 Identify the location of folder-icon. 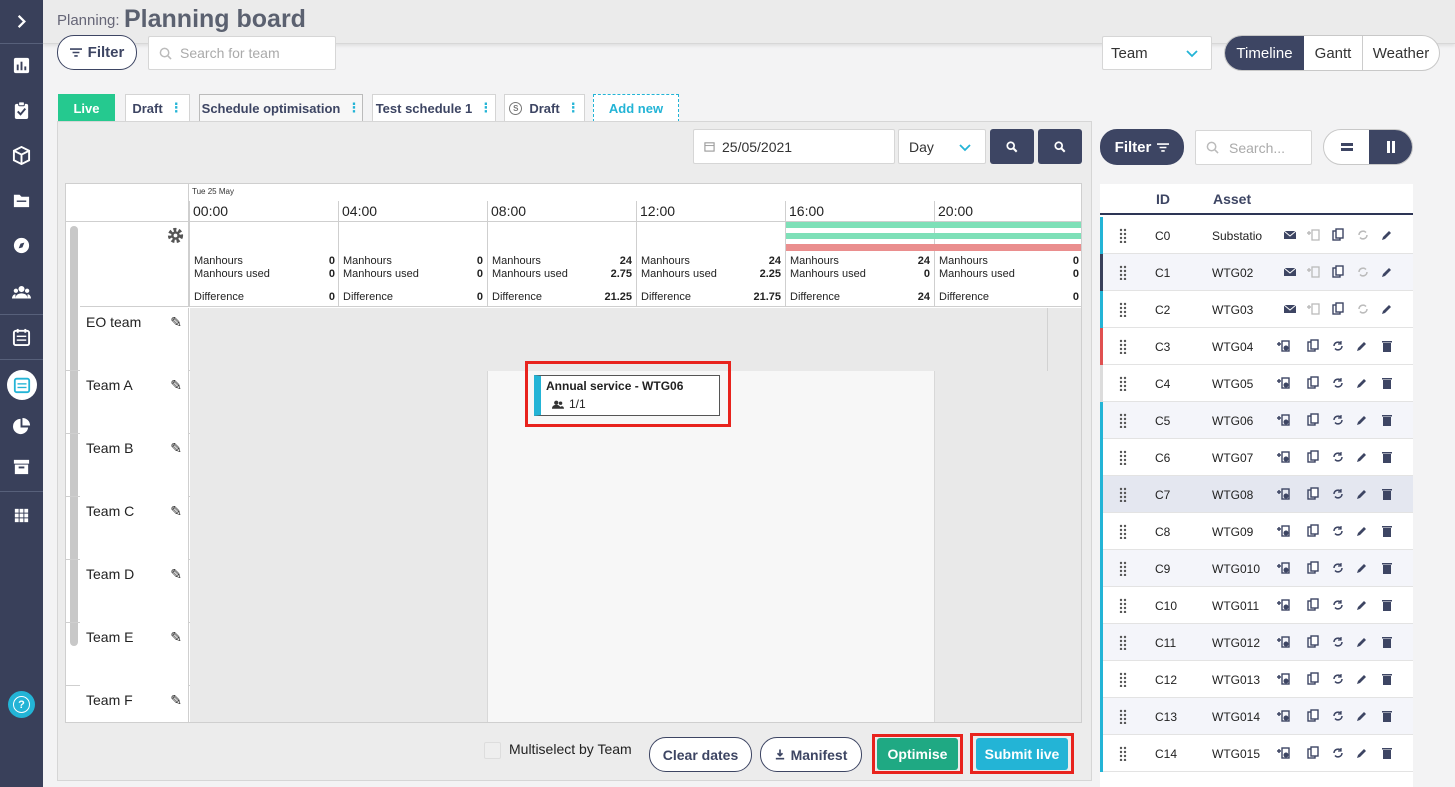
(21, 200).